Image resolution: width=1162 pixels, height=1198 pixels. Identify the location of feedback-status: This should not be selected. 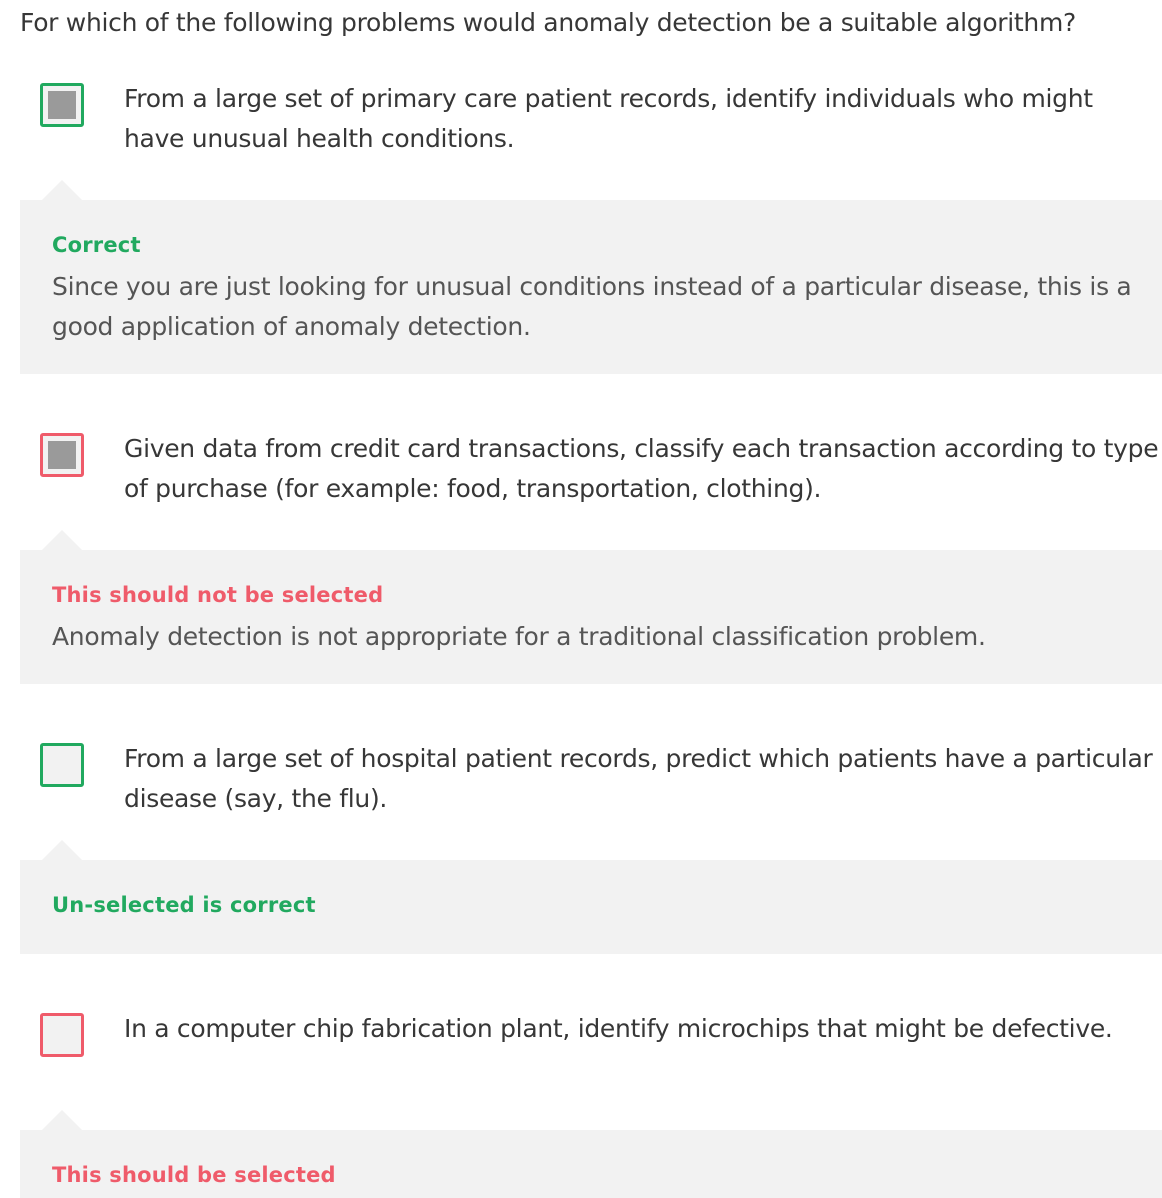
(218, 595).